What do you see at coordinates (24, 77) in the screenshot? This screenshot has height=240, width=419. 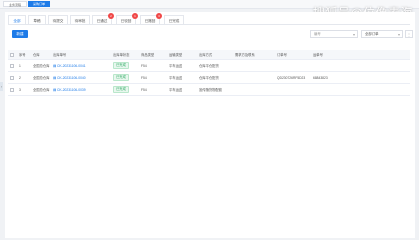 I see `cell-index: 2` at bounding box center [24, 77].